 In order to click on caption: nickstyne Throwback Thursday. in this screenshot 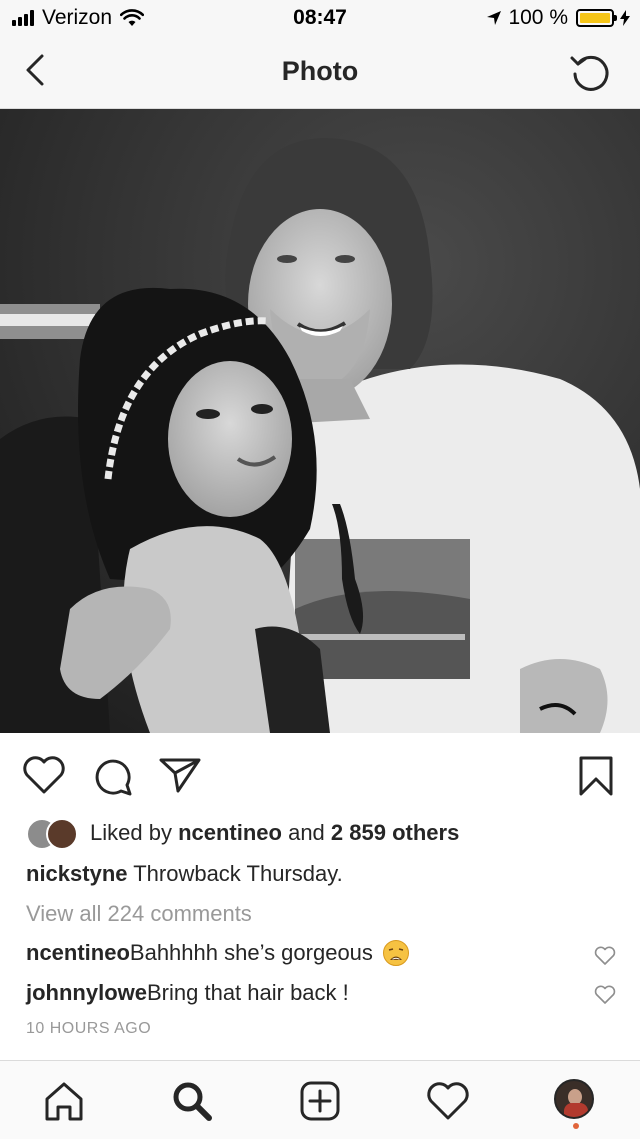, I will do `click(184, 874)`.